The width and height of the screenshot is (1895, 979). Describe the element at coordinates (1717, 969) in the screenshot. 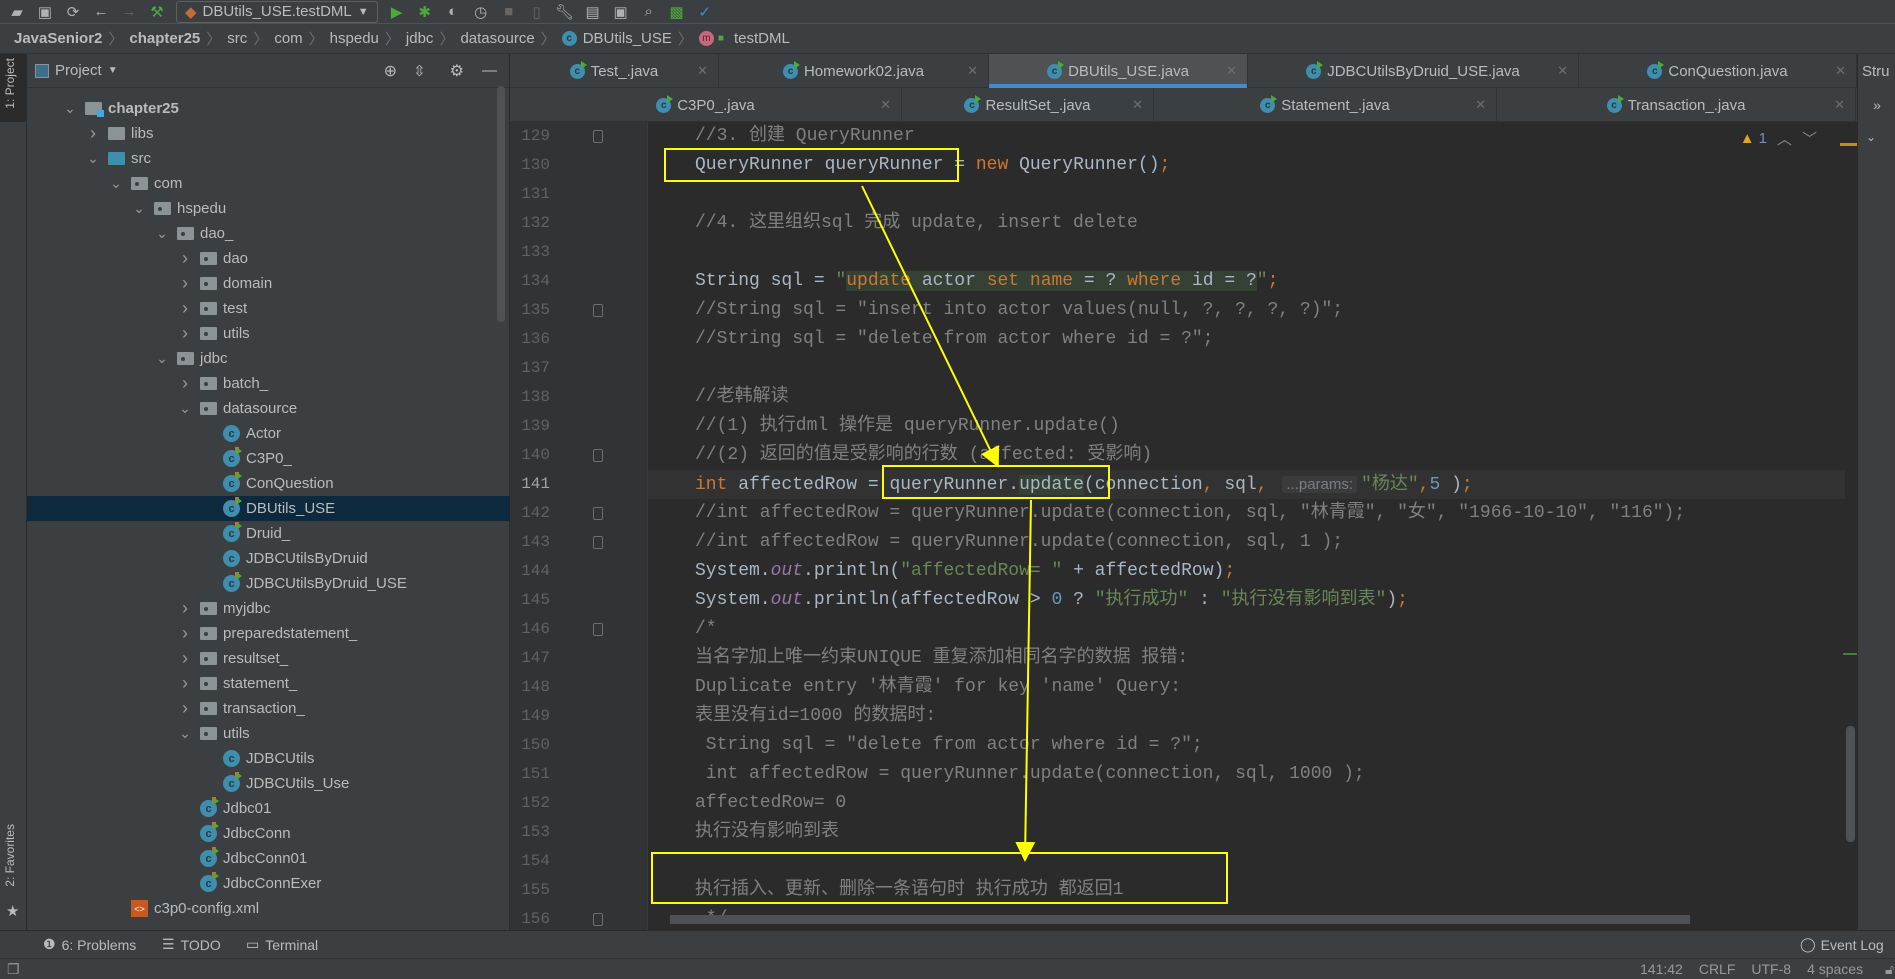

I see `line-separator: CRLF` at that location.